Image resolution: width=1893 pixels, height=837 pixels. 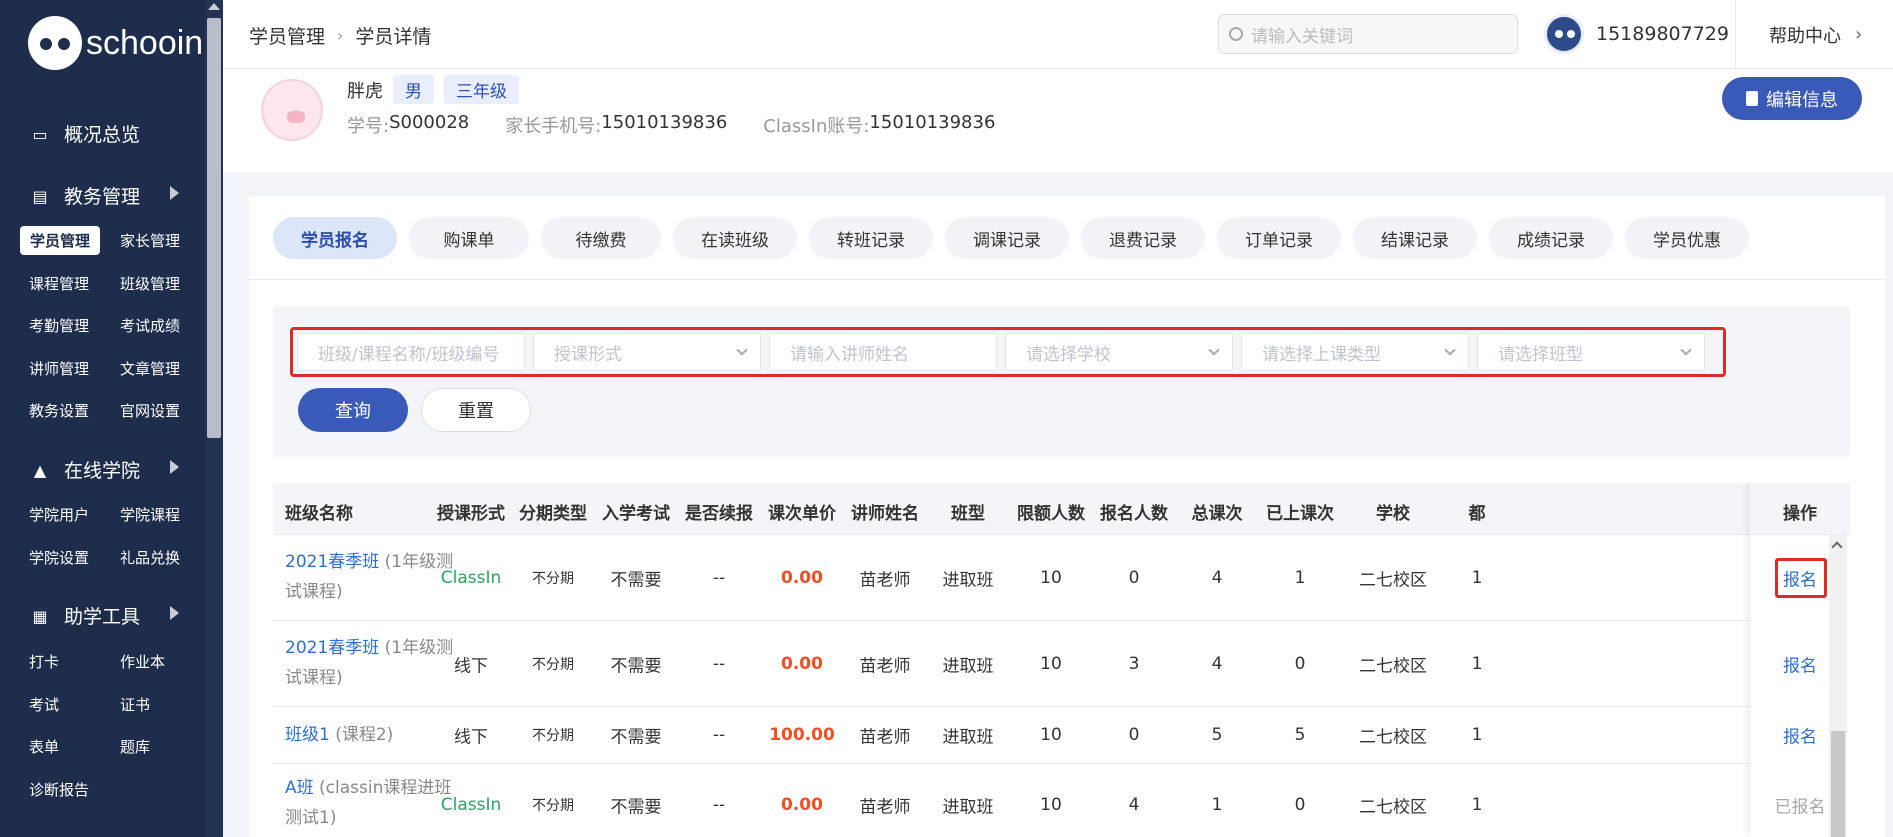 What do you see at coordinates (287, 35) in the screenshot?
I see `breadcrumb-item: 学员管理` at bounding box center [287, 35].